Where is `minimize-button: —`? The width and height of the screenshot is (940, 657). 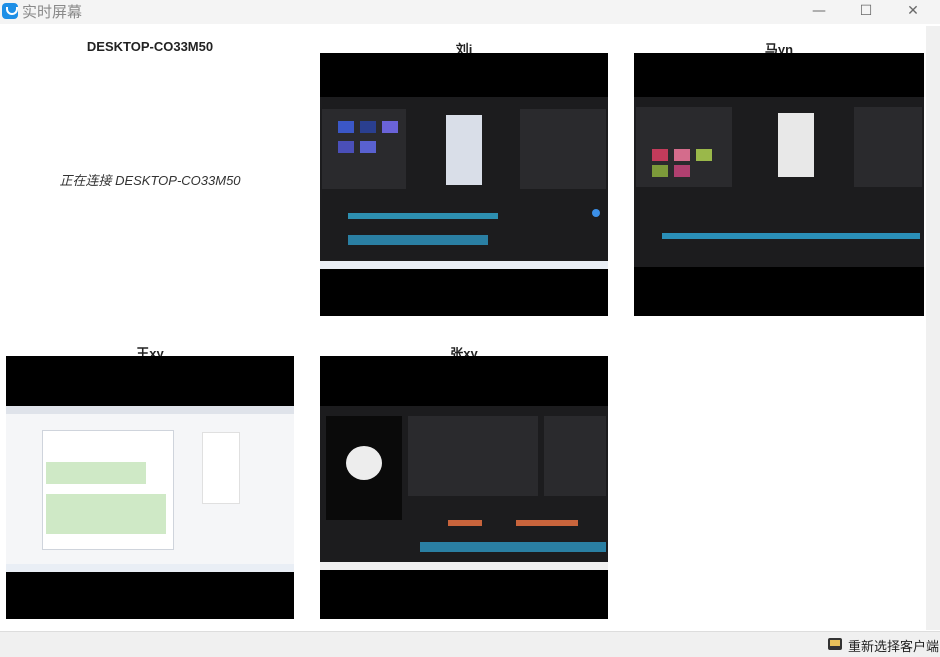 minimize-button: — is located at coordinates (819, 12).